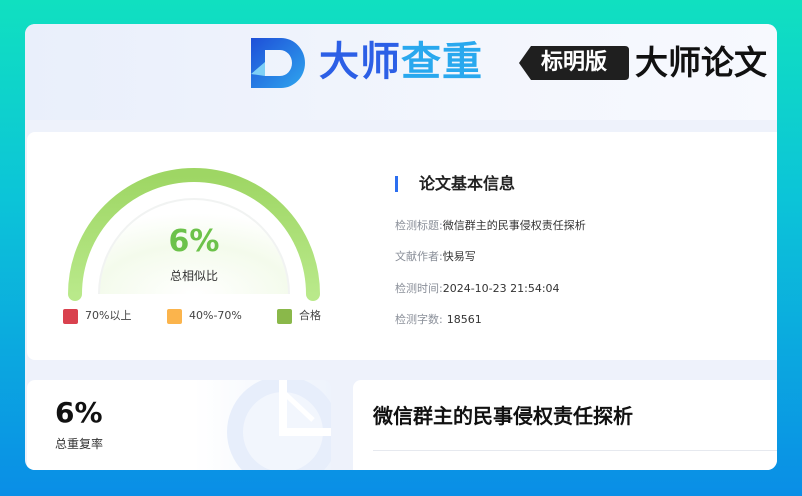 This screenshot has height=496, width=802. I want to click on legend-pass: 合格, so click(299, 316).